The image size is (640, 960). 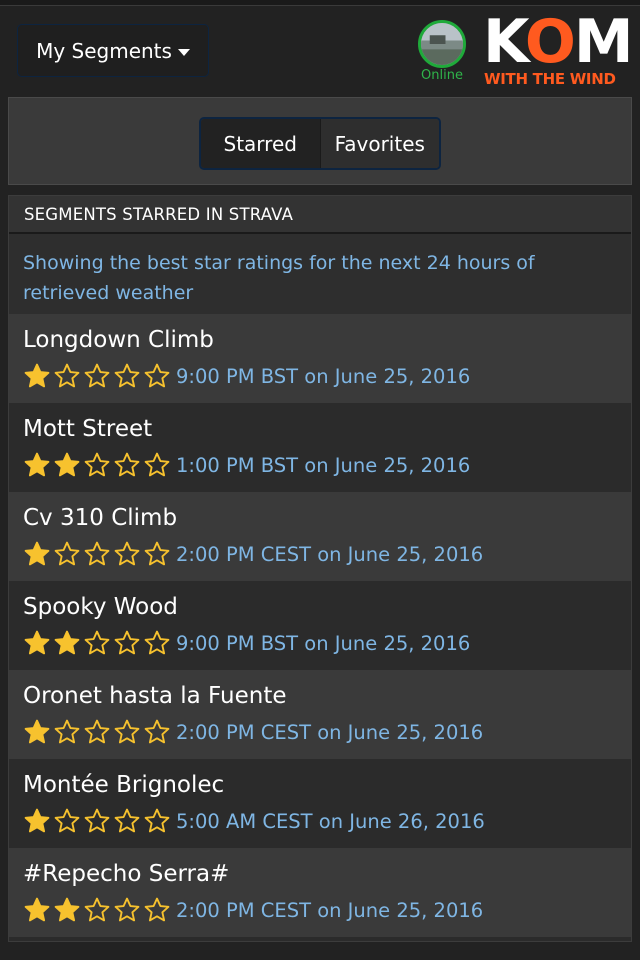 What do you see at coordinates (379, 143) in the screenshot?
I see `tab-favorites: Favorites` at bounding box center [379, 143].